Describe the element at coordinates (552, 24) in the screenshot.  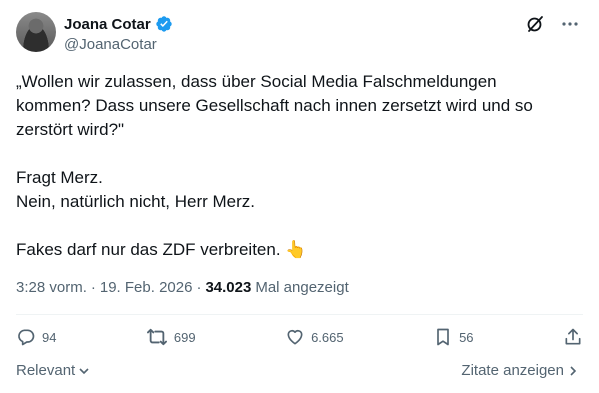
I see `top-actions` at that location.